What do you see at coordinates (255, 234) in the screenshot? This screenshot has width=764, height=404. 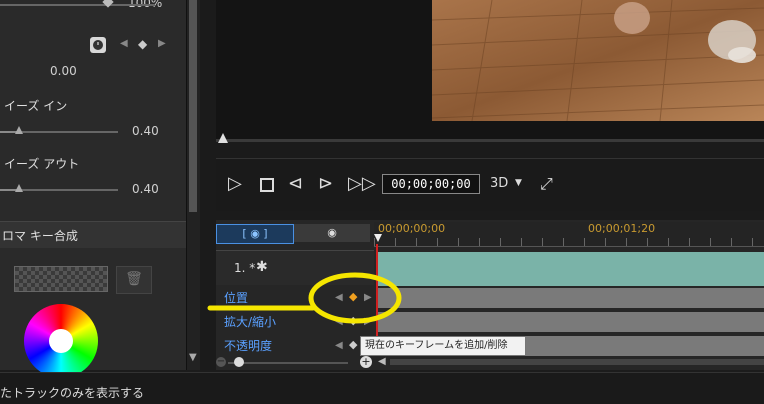 I see `tab-track-view: [ ◉ ]` at bounding box center [255, 234].